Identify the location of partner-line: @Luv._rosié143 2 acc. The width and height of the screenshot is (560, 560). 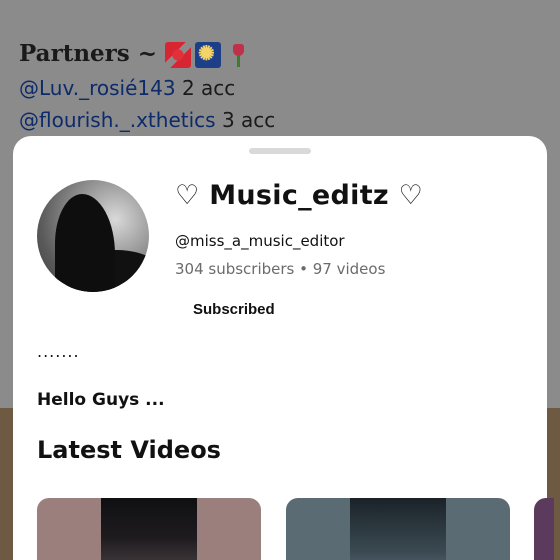
(127, 88).